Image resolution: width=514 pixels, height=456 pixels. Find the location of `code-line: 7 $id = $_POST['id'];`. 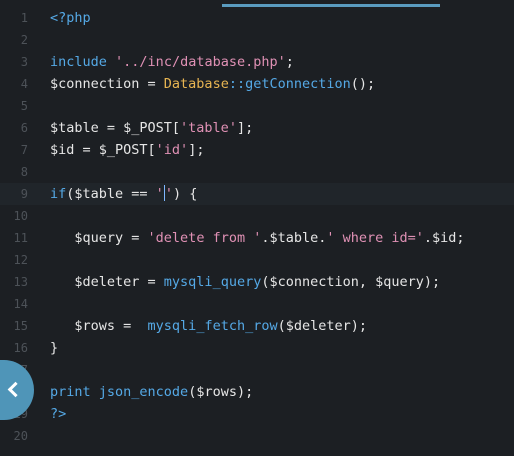

code-line: 7 $id = $_POST['id']; is located at coordinates (257, 150).